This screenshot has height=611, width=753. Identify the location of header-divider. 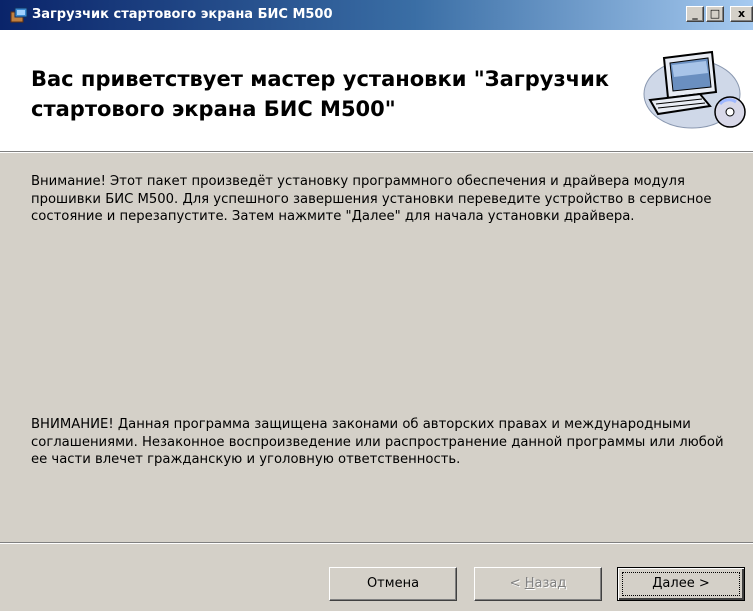
(376, 152).